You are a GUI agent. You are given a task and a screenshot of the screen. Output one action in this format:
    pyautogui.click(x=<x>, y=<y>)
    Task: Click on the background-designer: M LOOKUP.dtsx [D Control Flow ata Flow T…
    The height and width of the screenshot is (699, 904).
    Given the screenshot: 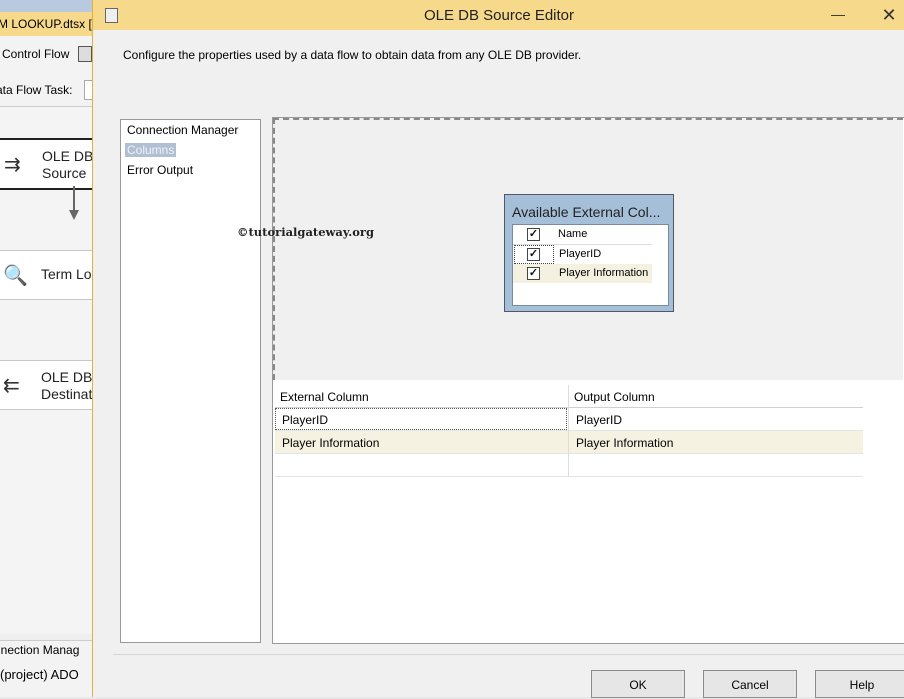 What is the action you would take?
    pyautogui.click(x=46, y=348)
    